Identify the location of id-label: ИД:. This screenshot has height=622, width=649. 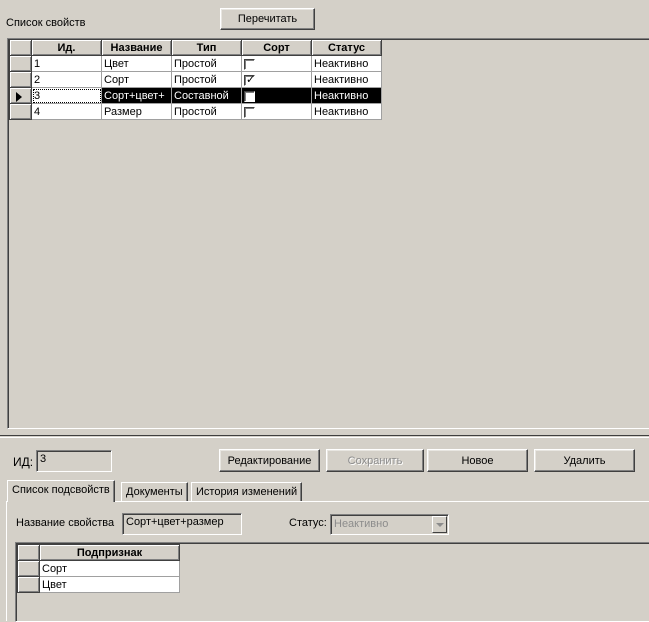
(23, 462).